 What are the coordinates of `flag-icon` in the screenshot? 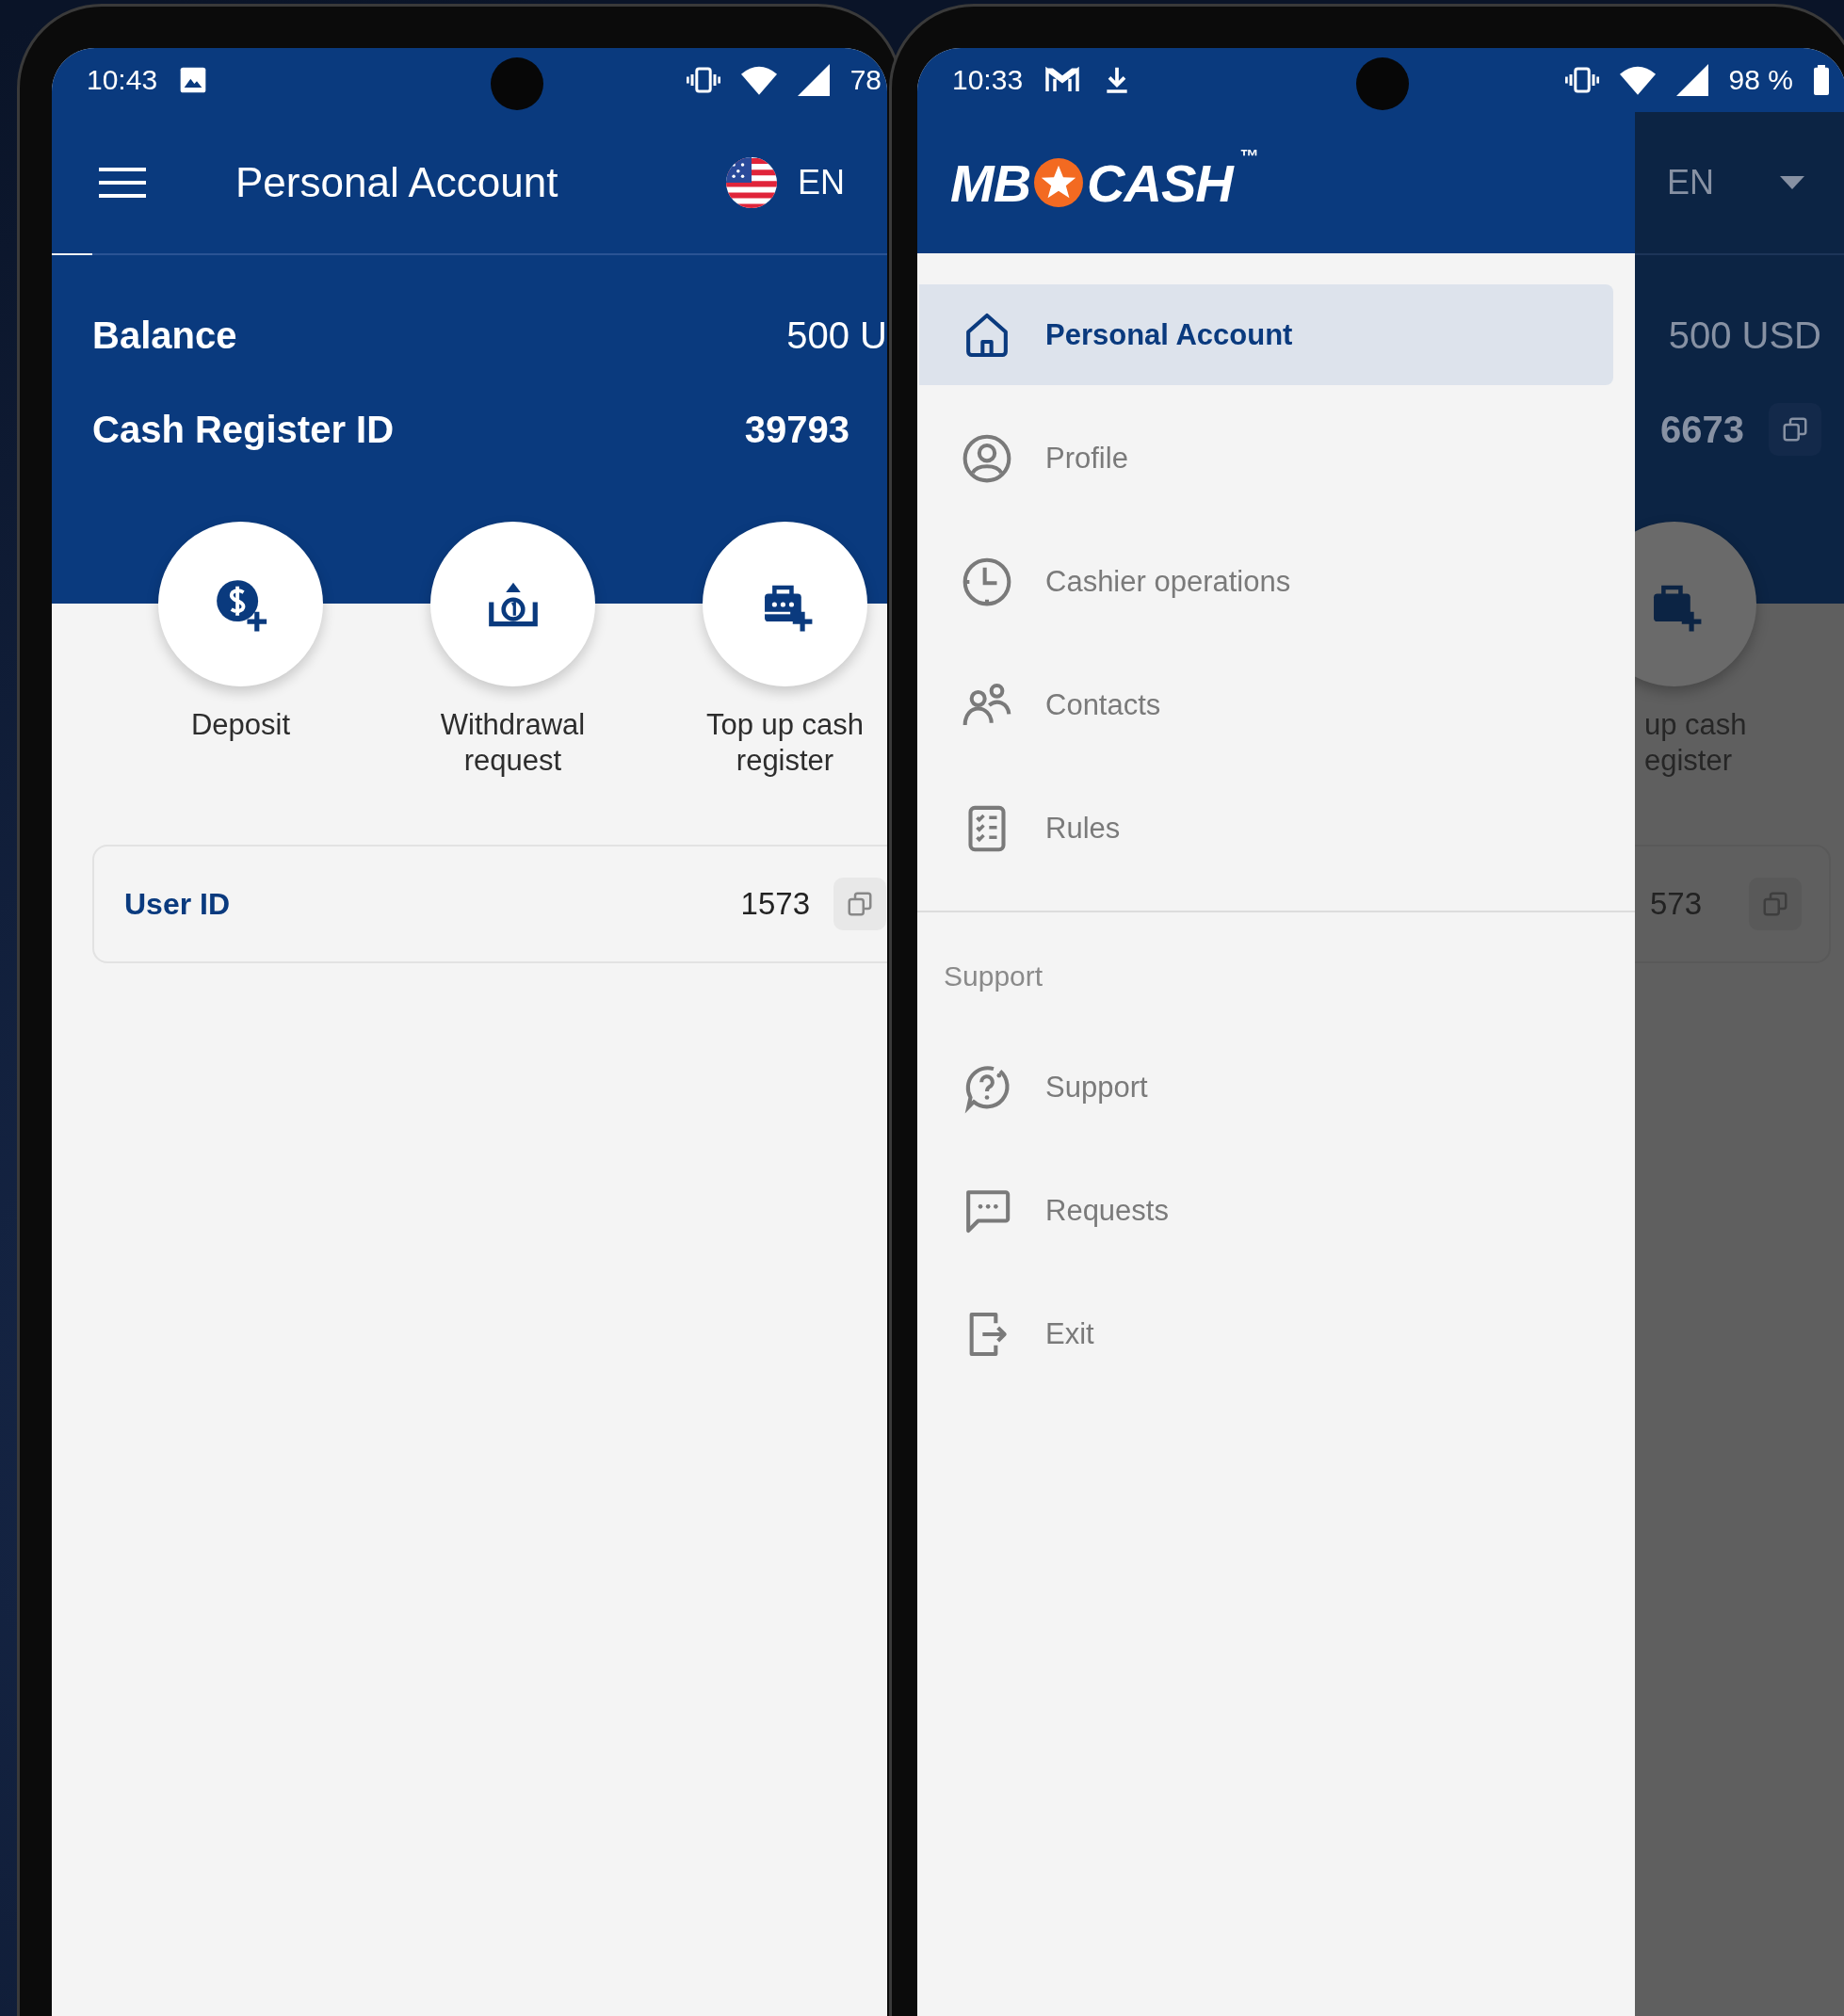 It's located at (751, 182).